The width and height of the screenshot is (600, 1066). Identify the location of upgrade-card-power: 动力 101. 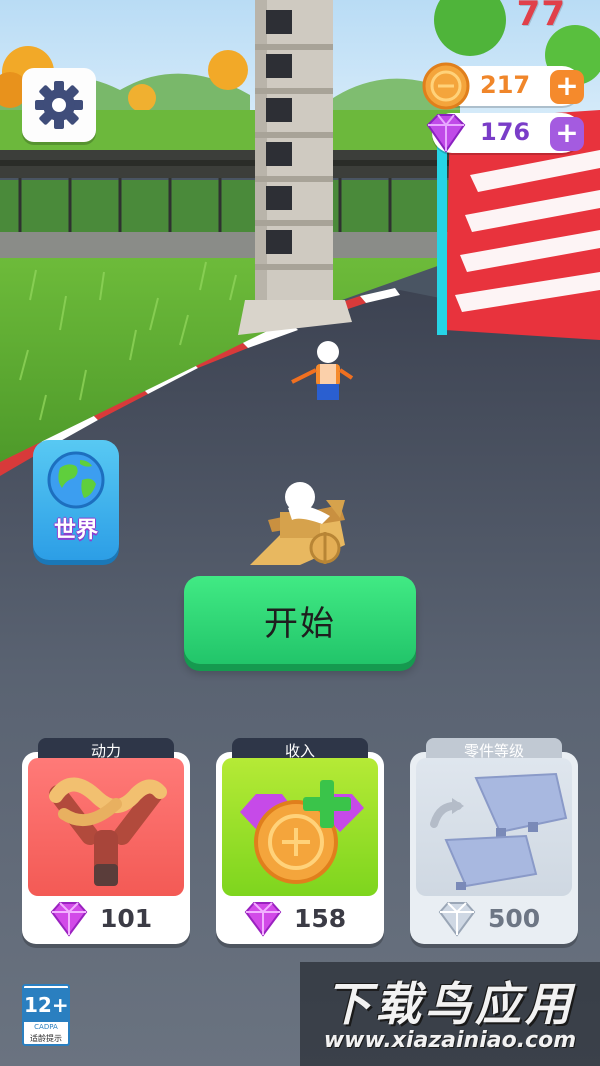
(106, 841).